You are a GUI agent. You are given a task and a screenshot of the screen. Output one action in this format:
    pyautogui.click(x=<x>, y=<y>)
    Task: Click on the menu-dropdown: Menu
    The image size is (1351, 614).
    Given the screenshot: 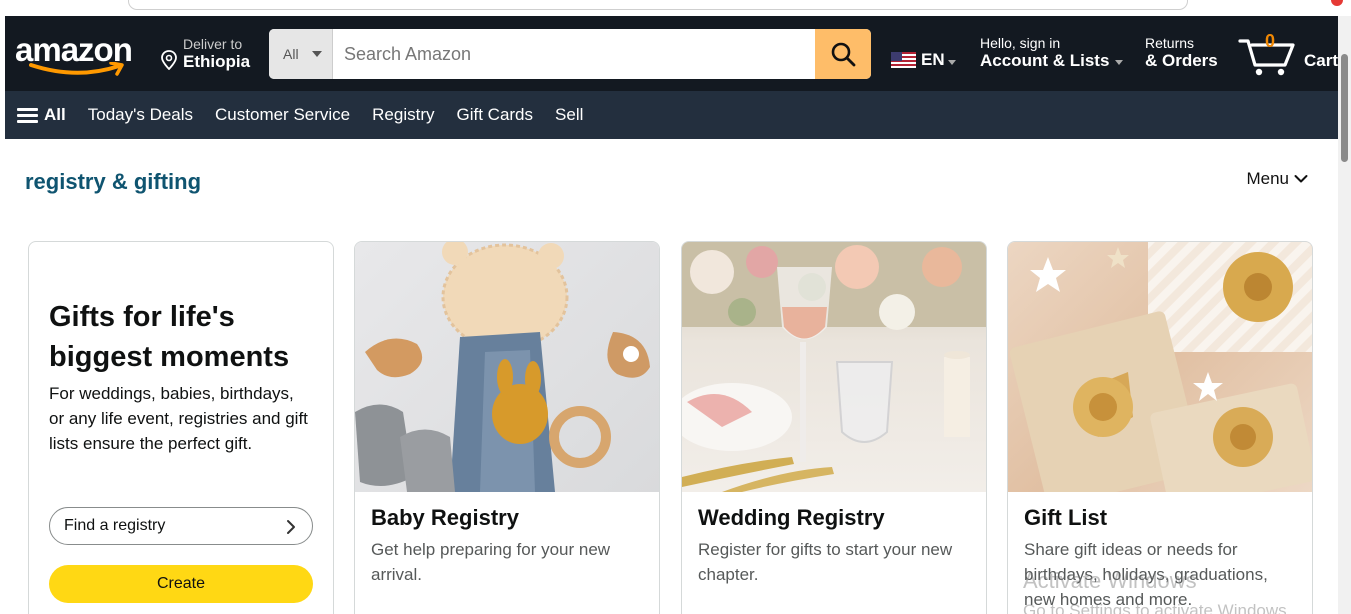 What is the action you would take?
    pyautogui.click(x=1277, y=179)
    